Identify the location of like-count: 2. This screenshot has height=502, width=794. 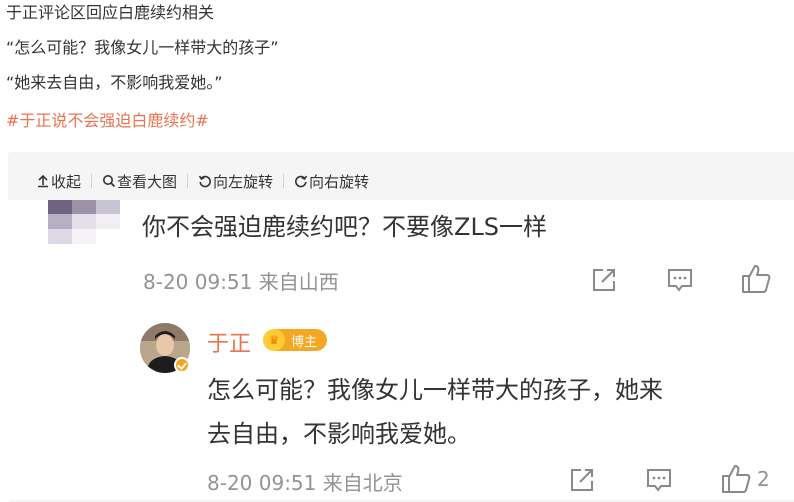
(763, 479).